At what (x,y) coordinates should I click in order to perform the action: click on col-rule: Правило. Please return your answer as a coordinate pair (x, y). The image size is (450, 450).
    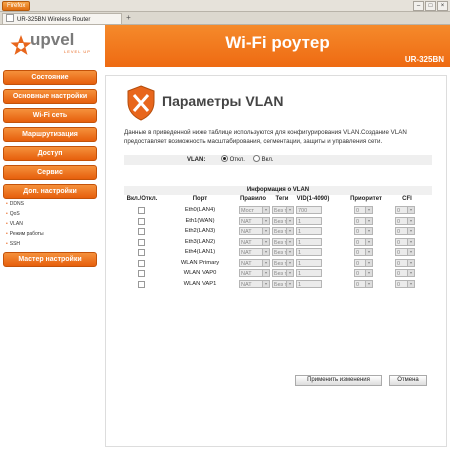
    Looking at the image, I should click on (253, 199).